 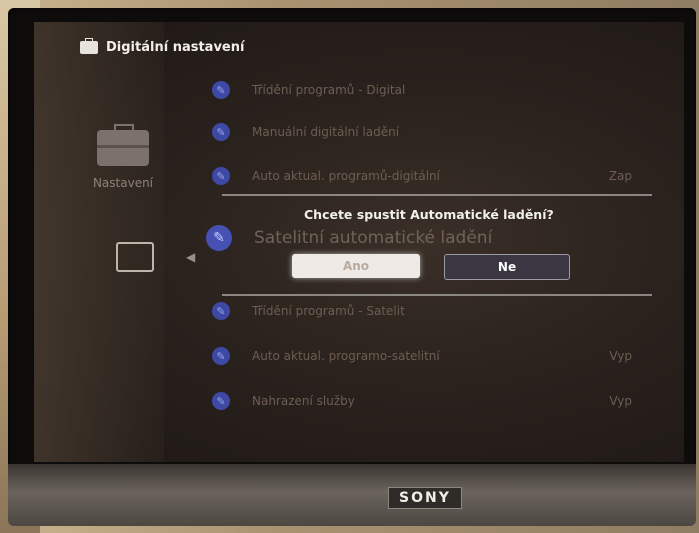 I want to click on menu-item-label: Auto aktual. programo-satelitní, so click(x=346, y=356).